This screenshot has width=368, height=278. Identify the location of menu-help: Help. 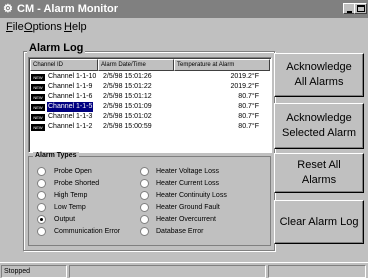
(75, 27).